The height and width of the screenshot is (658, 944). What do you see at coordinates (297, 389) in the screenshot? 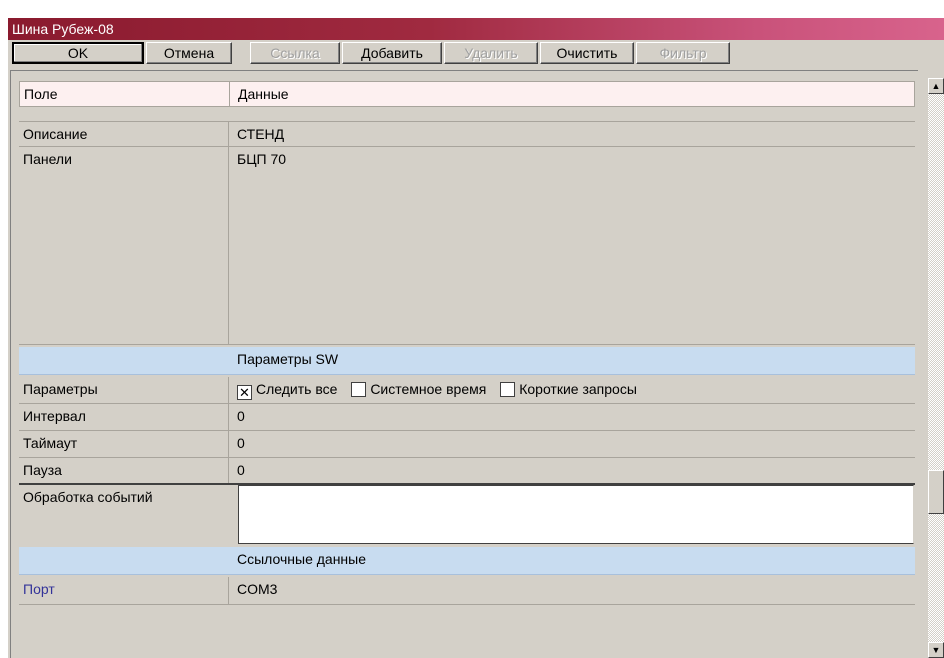
I see `checkbox-label: Следить все` at bounding box center [297, 389].